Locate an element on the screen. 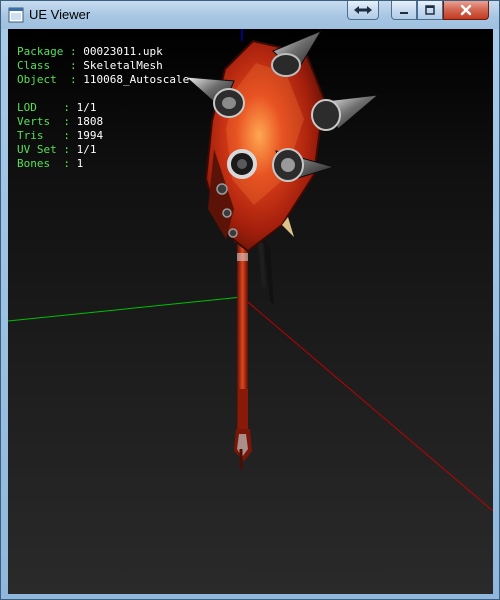 This screenshot has width=500, height=600. window-title: UE Viewer is located at coordinates (60, 14).